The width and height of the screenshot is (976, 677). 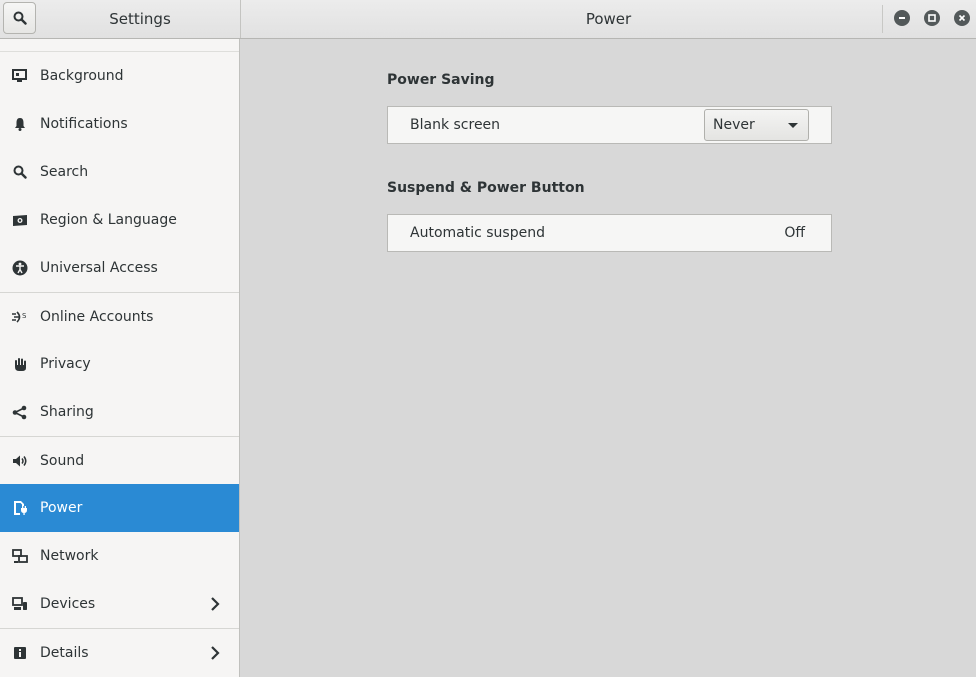 What do you see at coordinates (61, 508) in the screenshot?
I see `sidebar-item-label: Power` at bounding box center [61, 508].